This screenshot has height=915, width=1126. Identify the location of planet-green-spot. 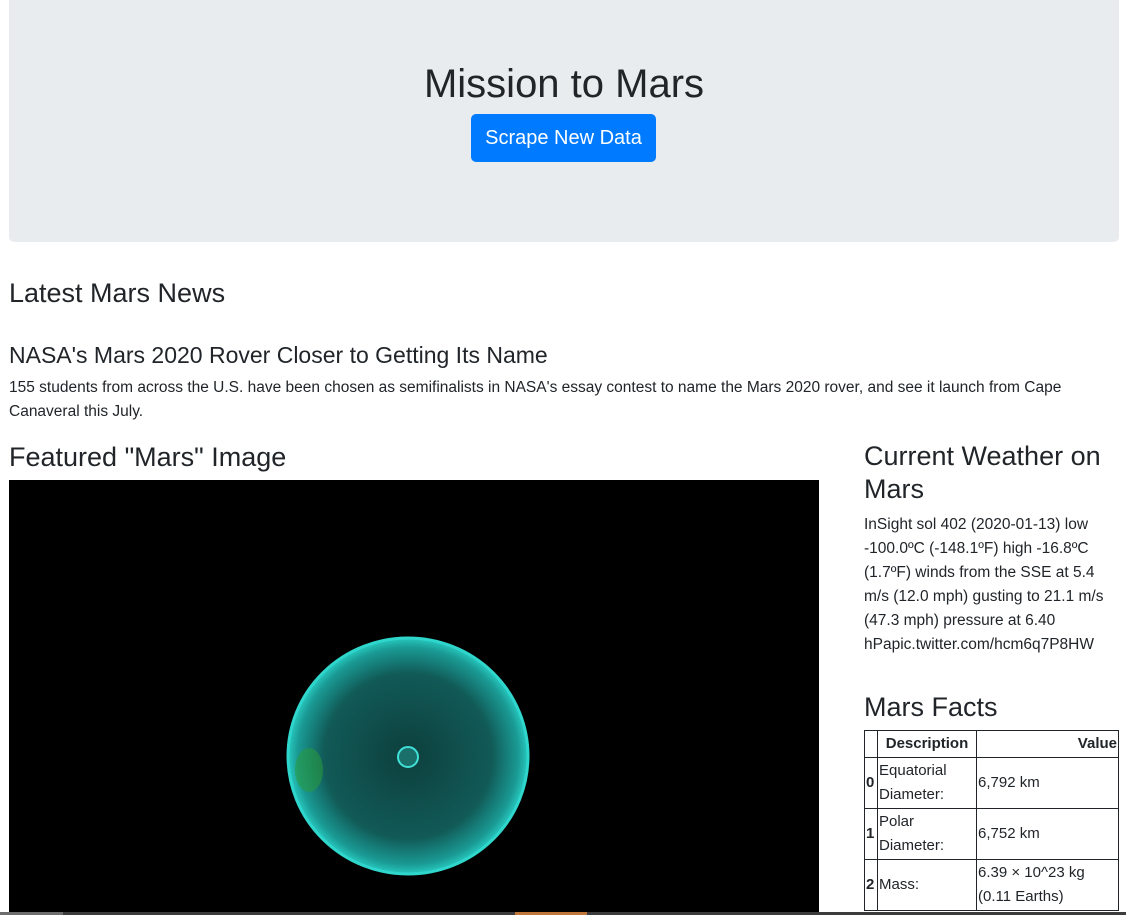
(309, 770).